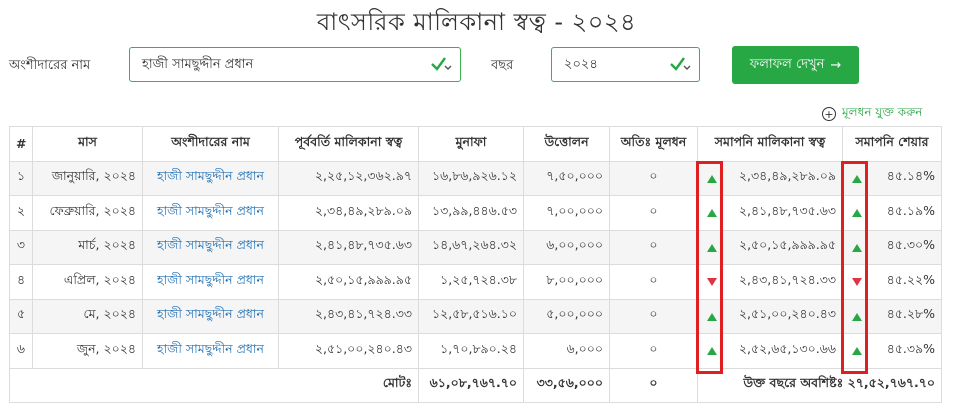 This screenshot has width=953, height=407. I want to click on row-previous-equity: ২,৪৩,৪১,৭২৪.৩৩, so click(348, 316).